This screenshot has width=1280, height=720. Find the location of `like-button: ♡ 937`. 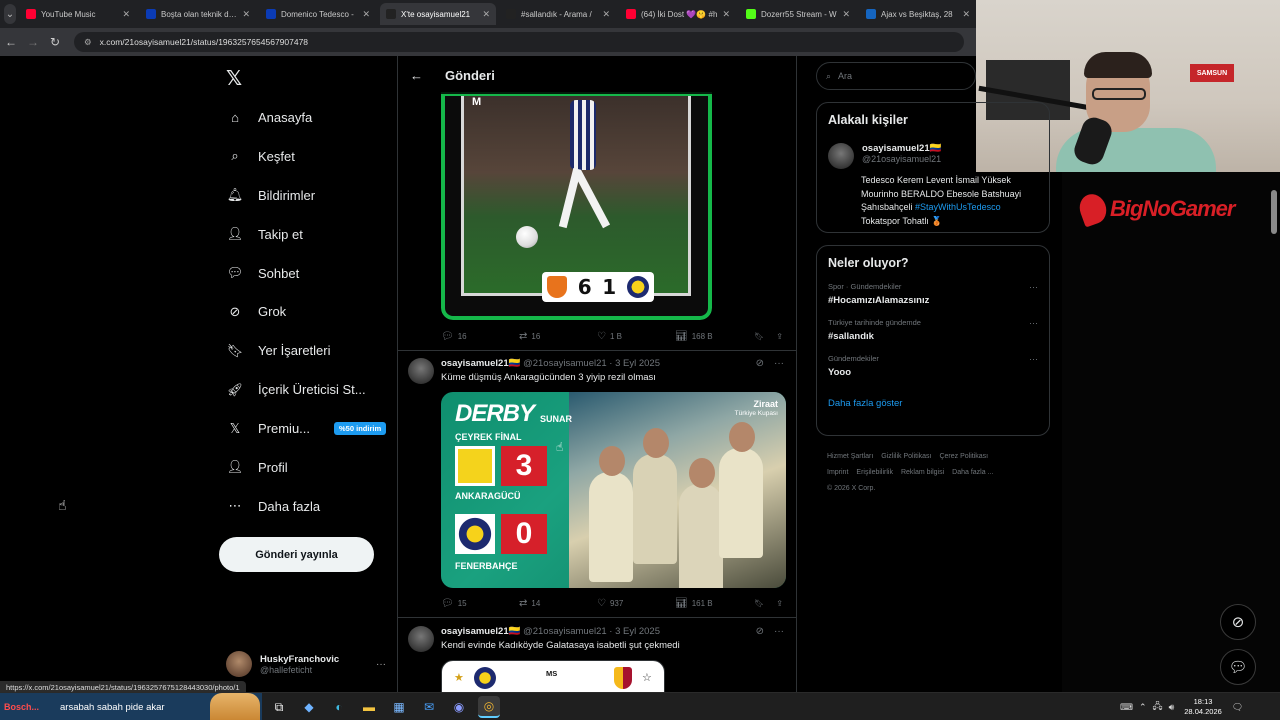

like-button: ♡ 937 is located at coordinates (636, 603).